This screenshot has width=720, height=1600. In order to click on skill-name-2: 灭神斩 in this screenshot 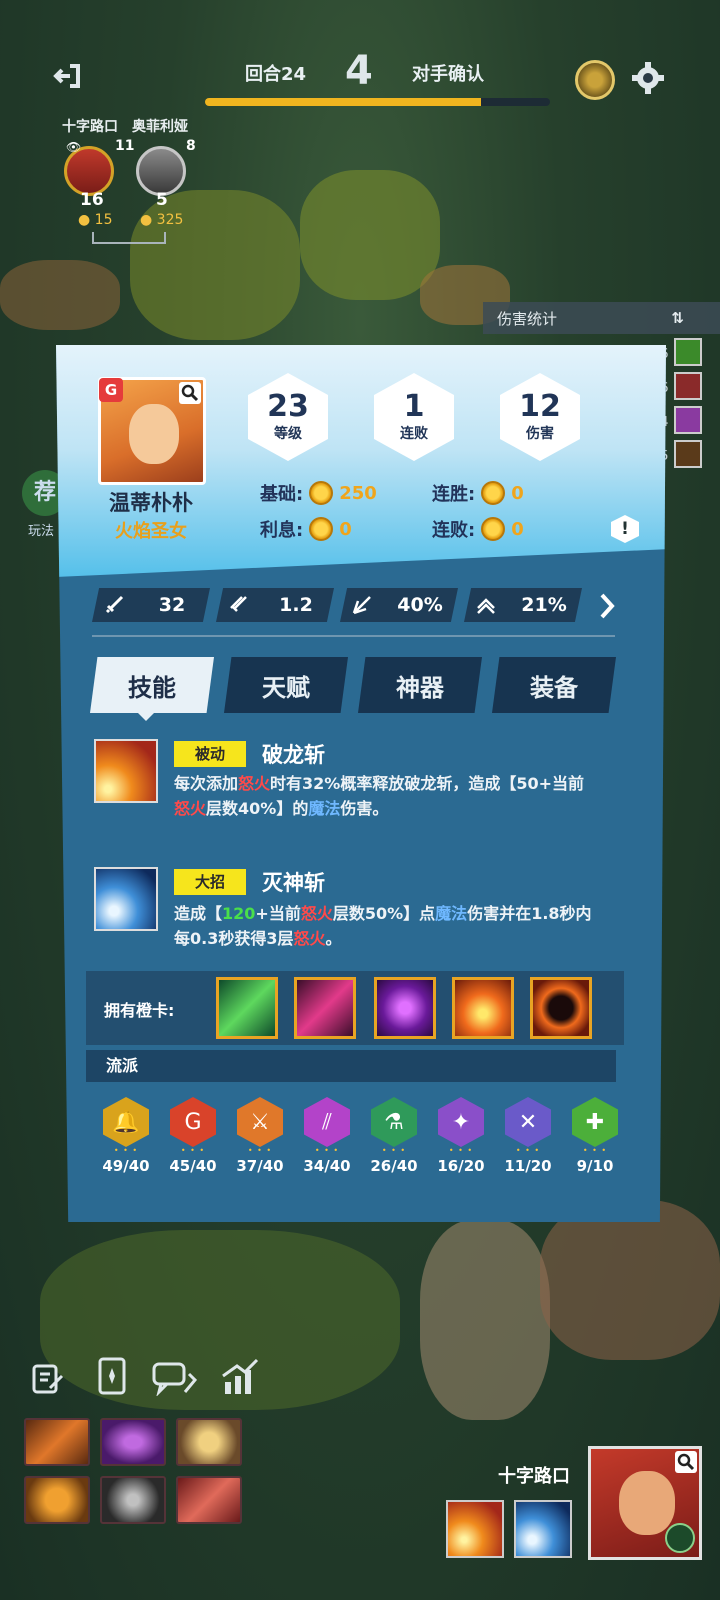, I will do `click(293, 883)`.